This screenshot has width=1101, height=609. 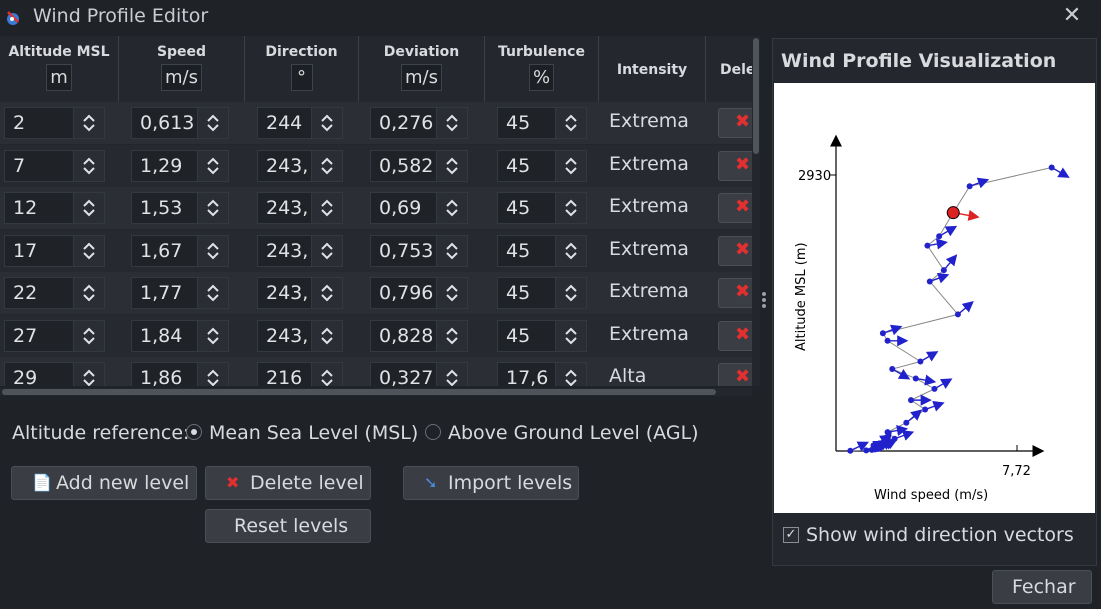 I want to click on speed-spinner: 1,67, so click(x=180, y=250).